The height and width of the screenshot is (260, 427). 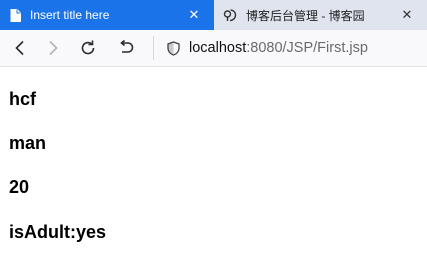 What do you see at coordinates (173, 48) in the screenshot?
I see `shield-icon` at bounding box center [173, 48].